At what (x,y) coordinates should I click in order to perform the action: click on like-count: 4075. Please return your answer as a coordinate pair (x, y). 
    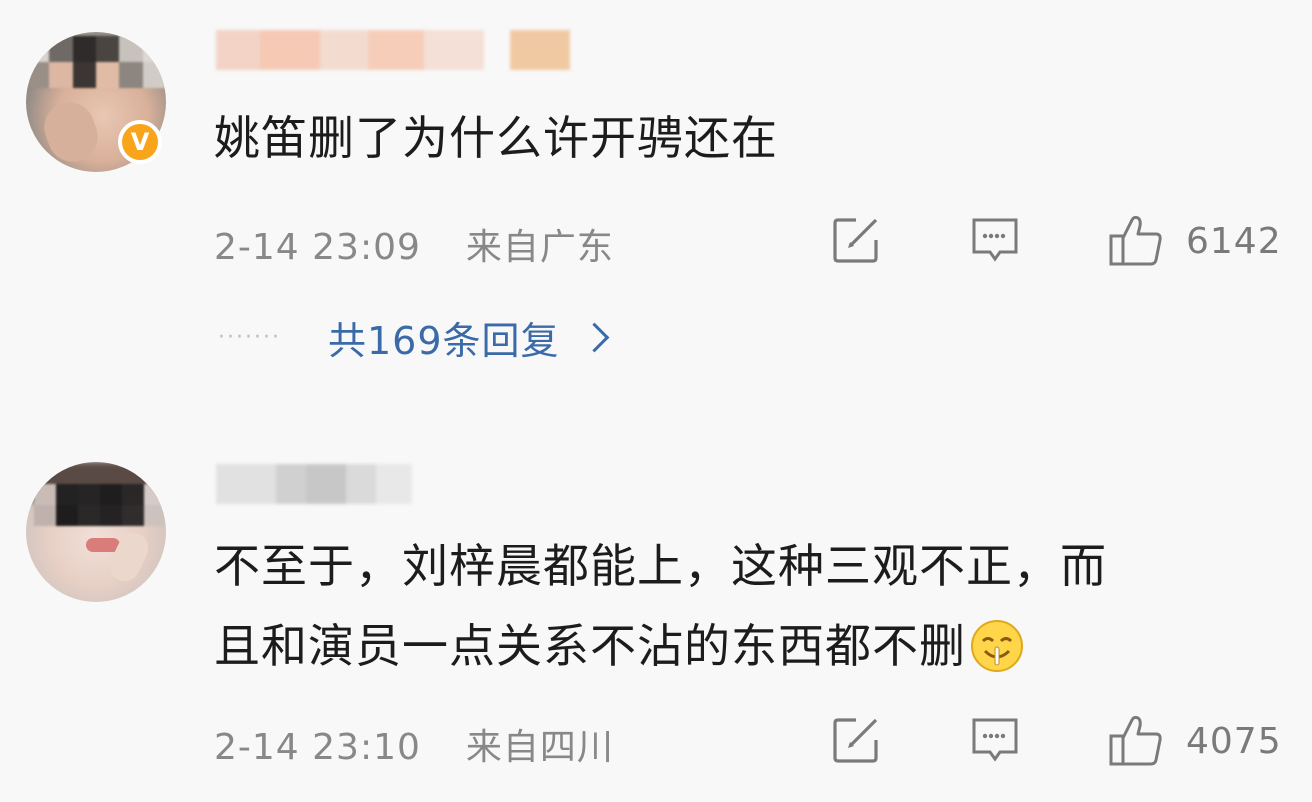
    Looking at the image, I should click on (1234, 741).